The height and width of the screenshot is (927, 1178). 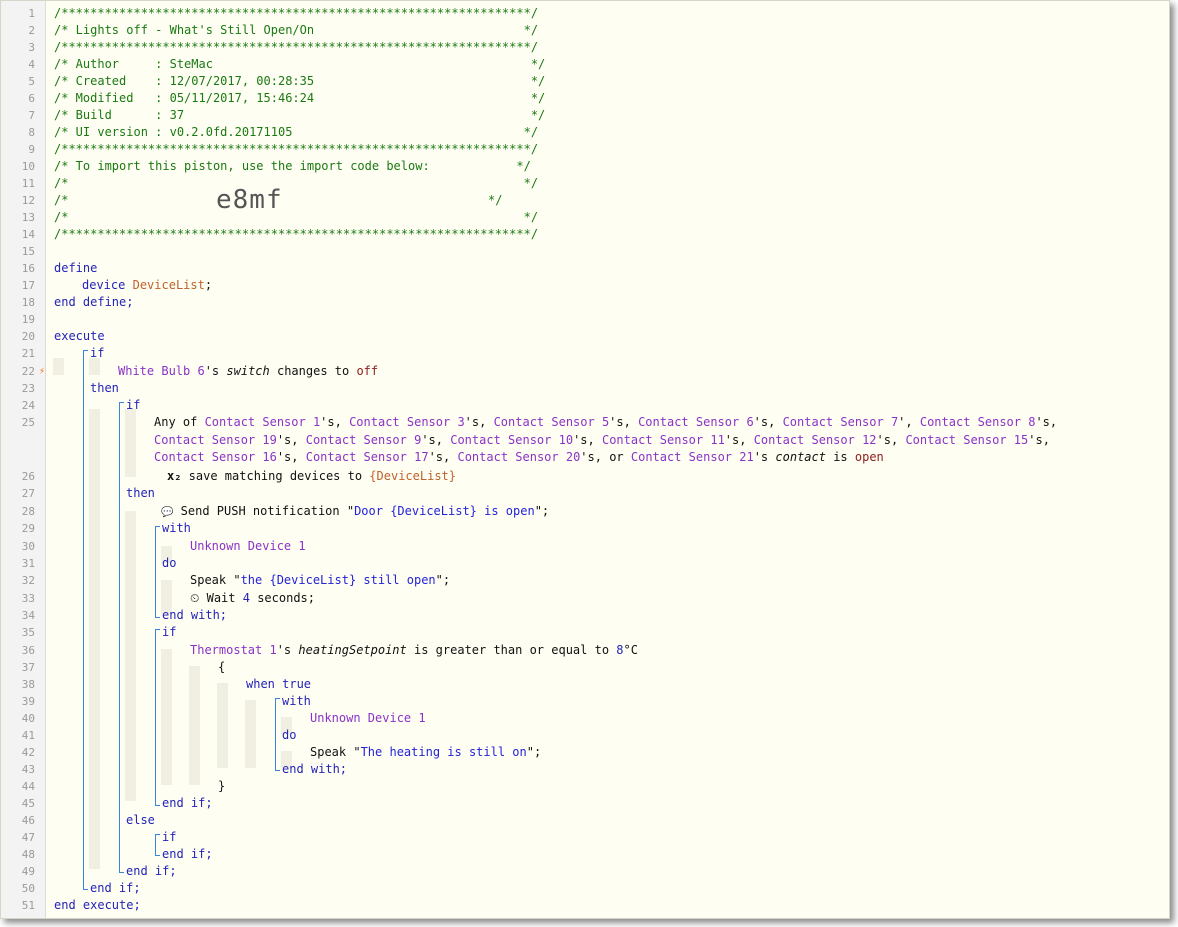 What do you see at coordinates (28, 769) in the screenshot?
I see `line-number: 43` at bounding box center [28, 769].